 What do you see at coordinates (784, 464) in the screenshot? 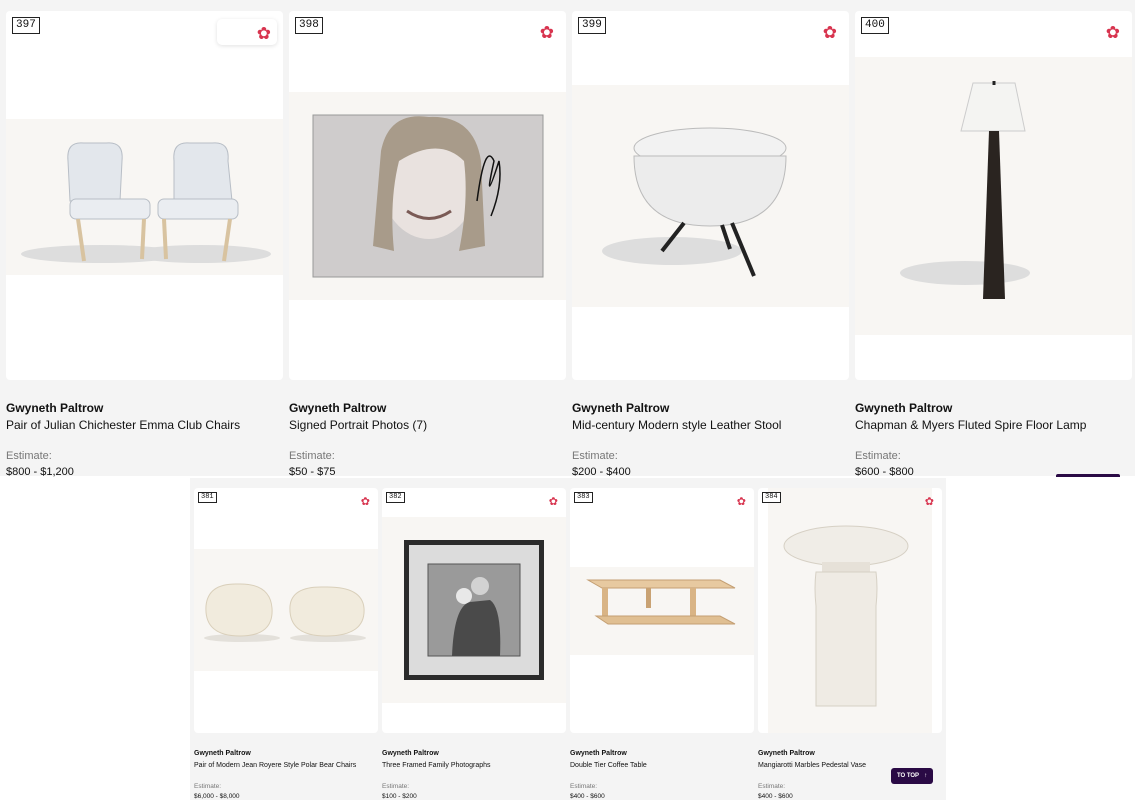
I see `clipped-text-fragment` at bounding box center [784, 464].